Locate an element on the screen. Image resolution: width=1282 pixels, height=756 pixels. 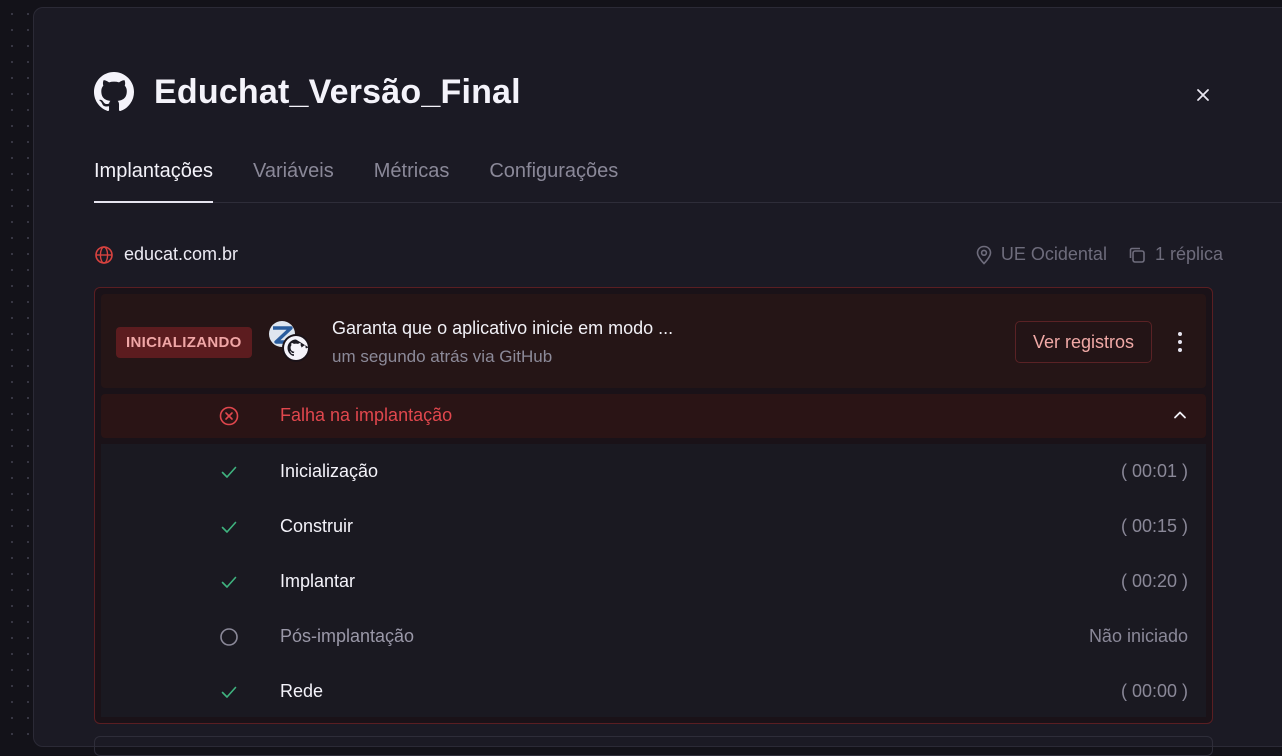
step-row: Rede ( 00:00 ) is located at coordinates (653, 691).